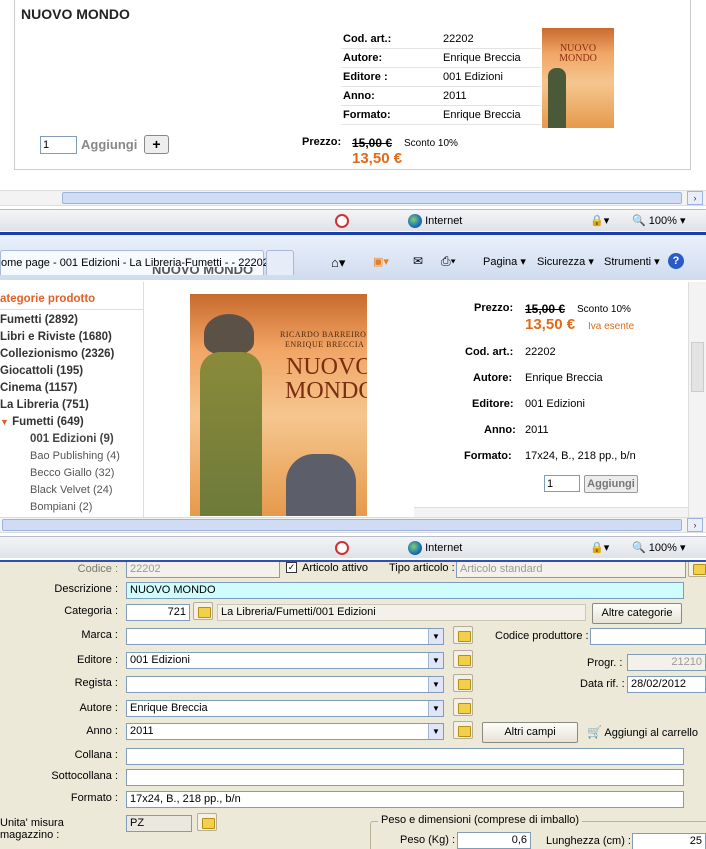 Image resolution: width=706 pixels, height=849 pixels. I want to click on editore-select: 001 Edizioni ▼, so click(285, 660).